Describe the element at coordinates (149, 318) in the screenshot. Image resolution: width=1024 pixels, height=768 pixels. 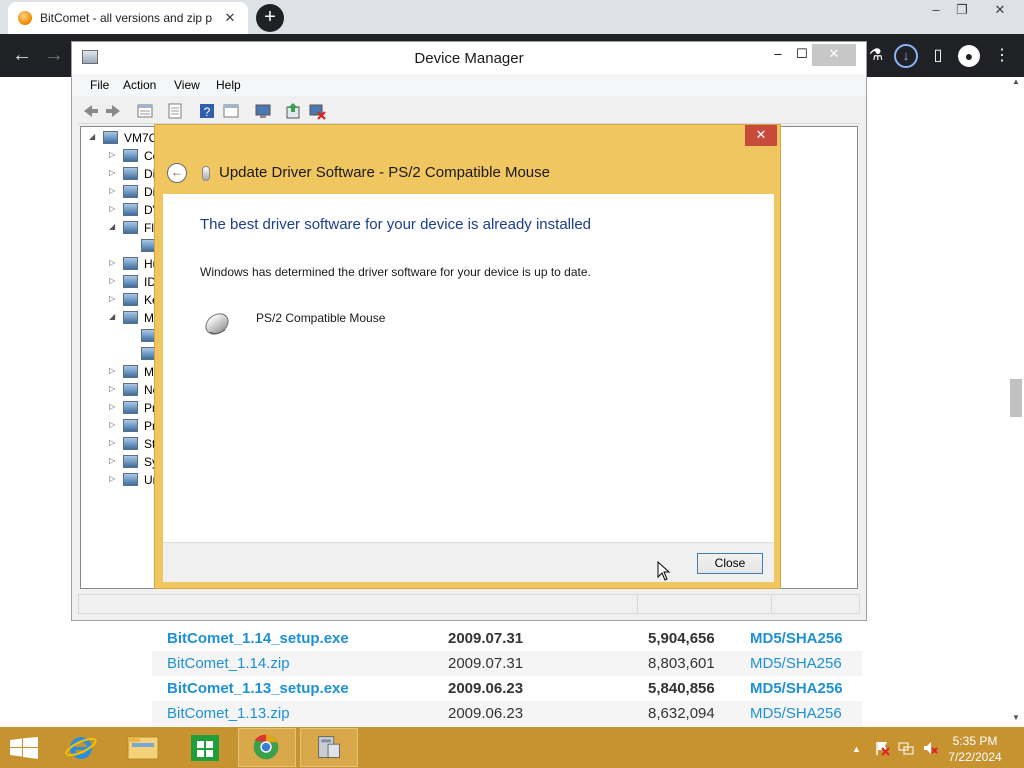
I see `tree-label: M` at that location.